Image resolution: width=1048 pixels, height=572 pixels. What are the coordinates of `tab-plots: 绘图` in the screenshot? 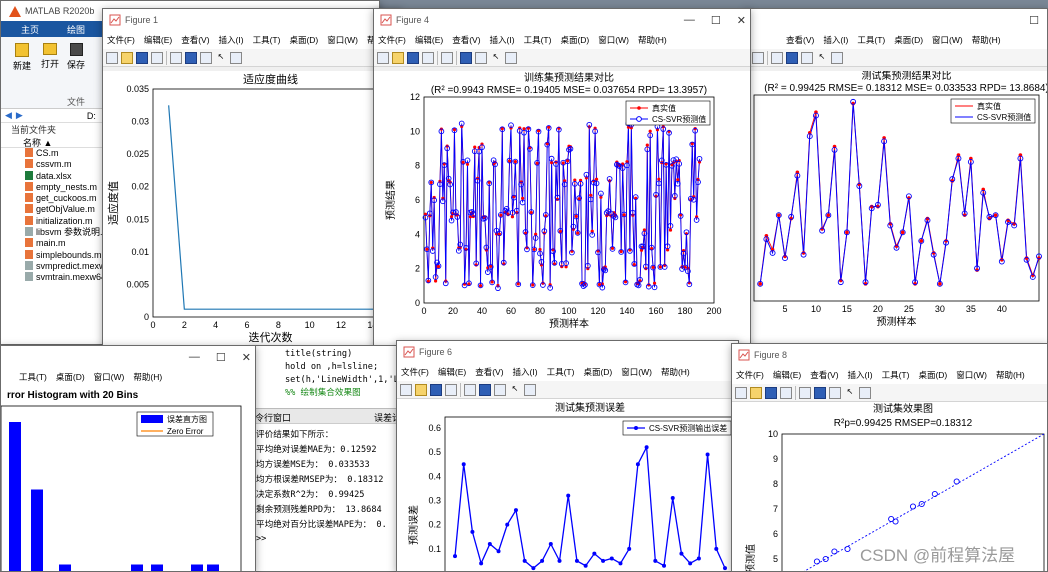 It's located at (76, 29).